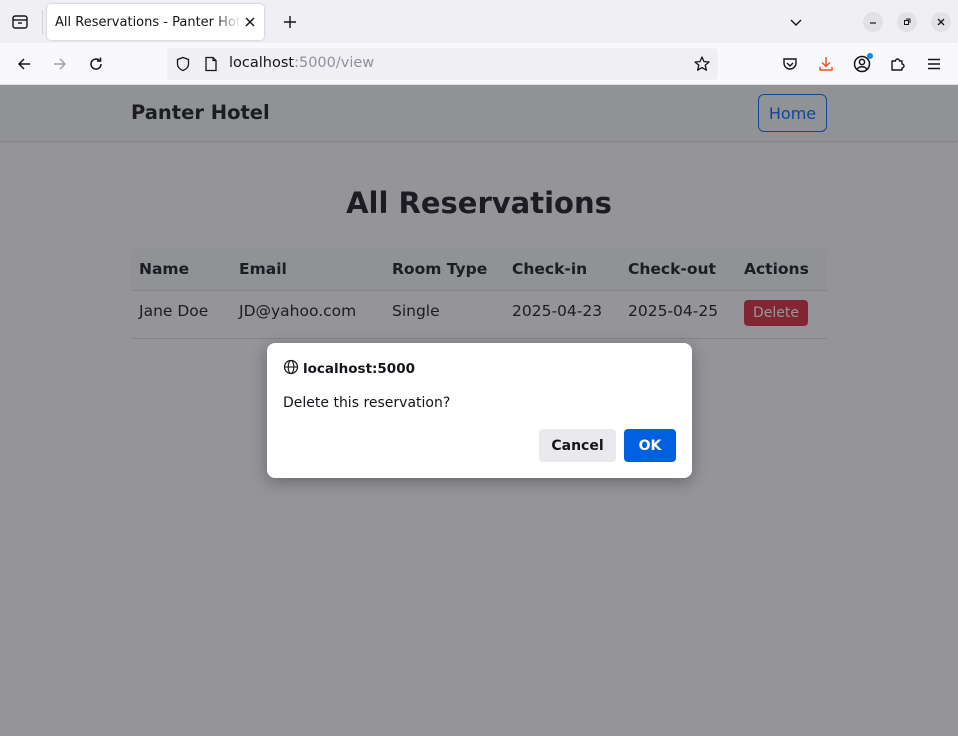 Image resolution: width=958 pixels, height=736 pixels. Describe the element at coordinates (262, 63) in the screenshot. I see `url-host: localhost` at that location.